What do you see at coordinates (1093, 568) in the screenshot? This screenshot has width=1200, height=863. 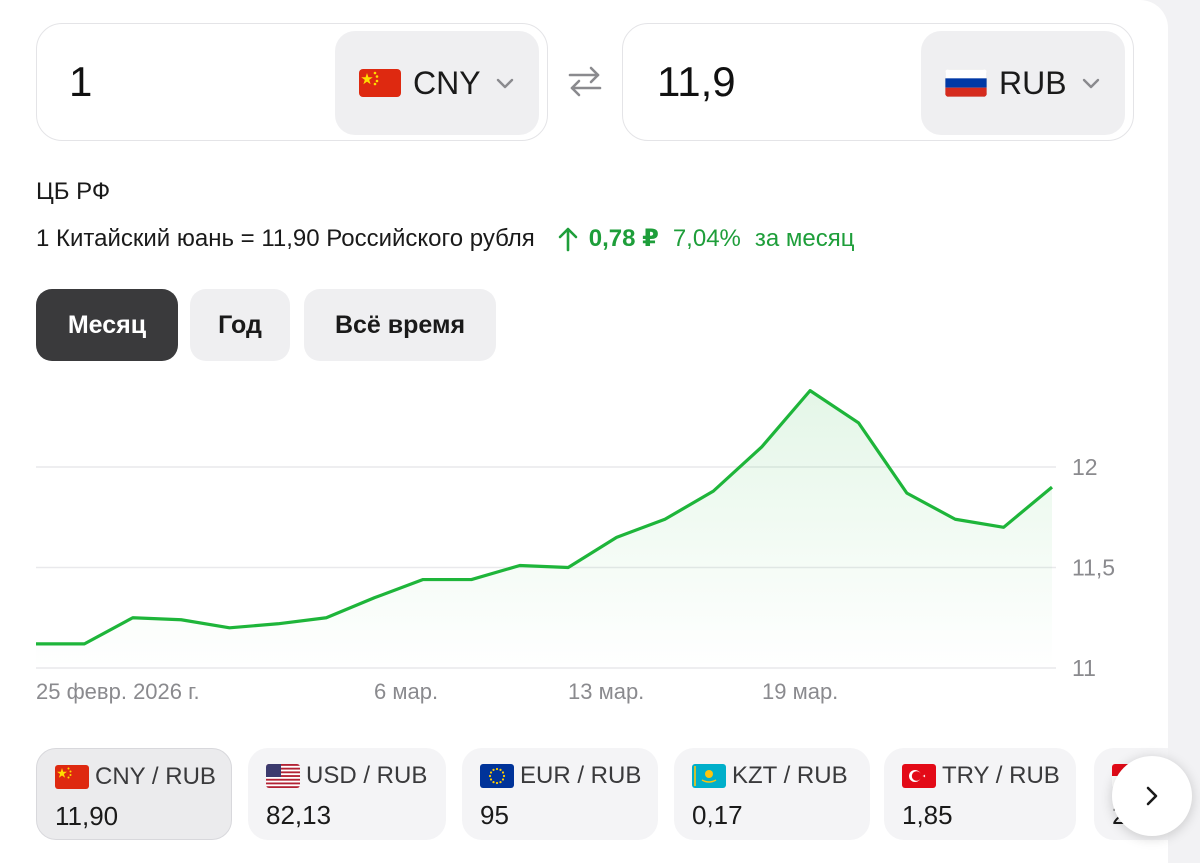 I see `chart-y-tick-label: 11,5` at bounding box center [1093, 568].